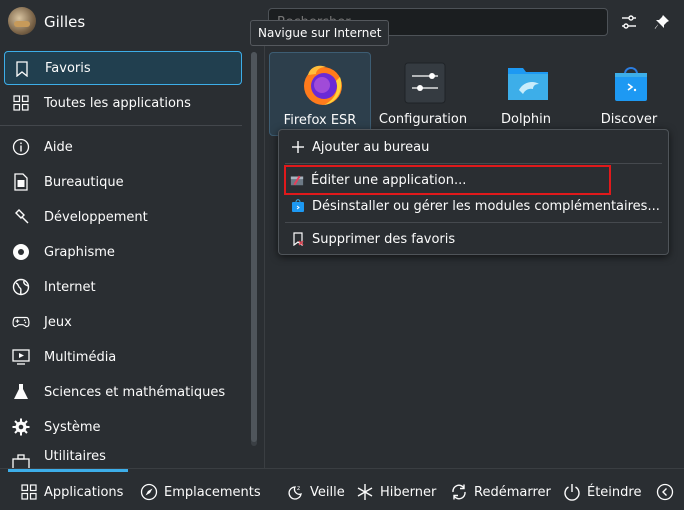 The image size is (684, 510). What do you see at coordinates (72, 427) in the screenshot?
I see `sidebar-item-label: Système` at bounding box center [72, 427].